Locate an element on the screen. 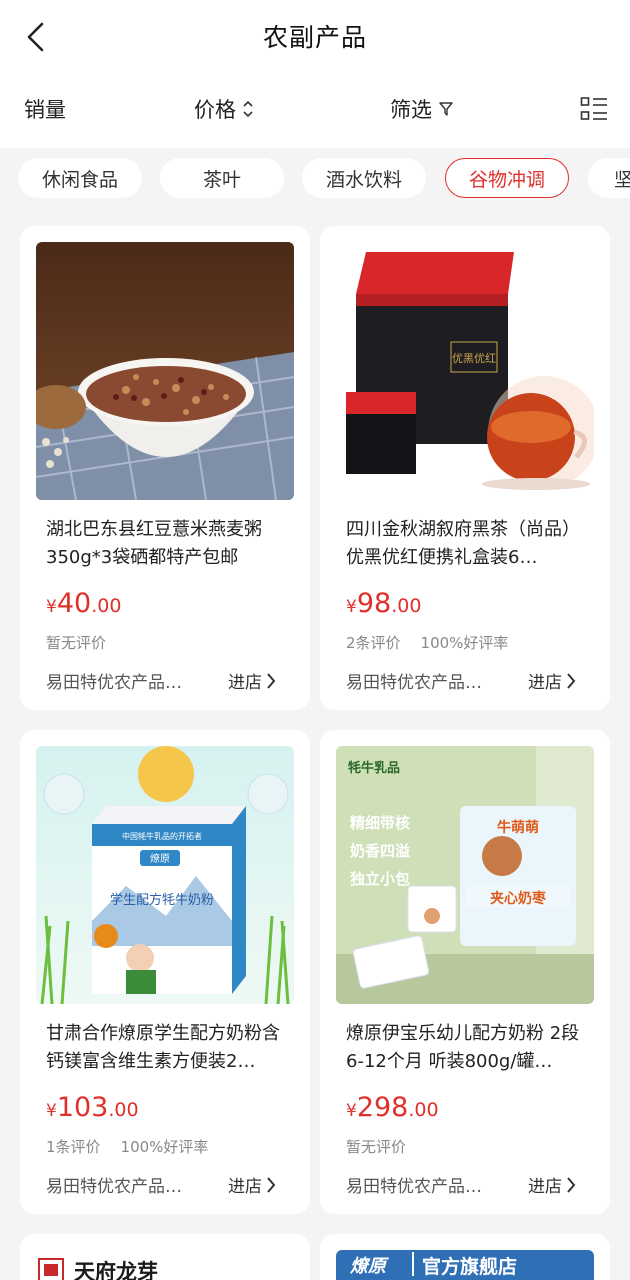  product-image-milk-dates: 牦牛乳品 精细带核 奶香四溢 独立小包 牛萌萌 夹心奶枣 is located at coordinates (465, 875).